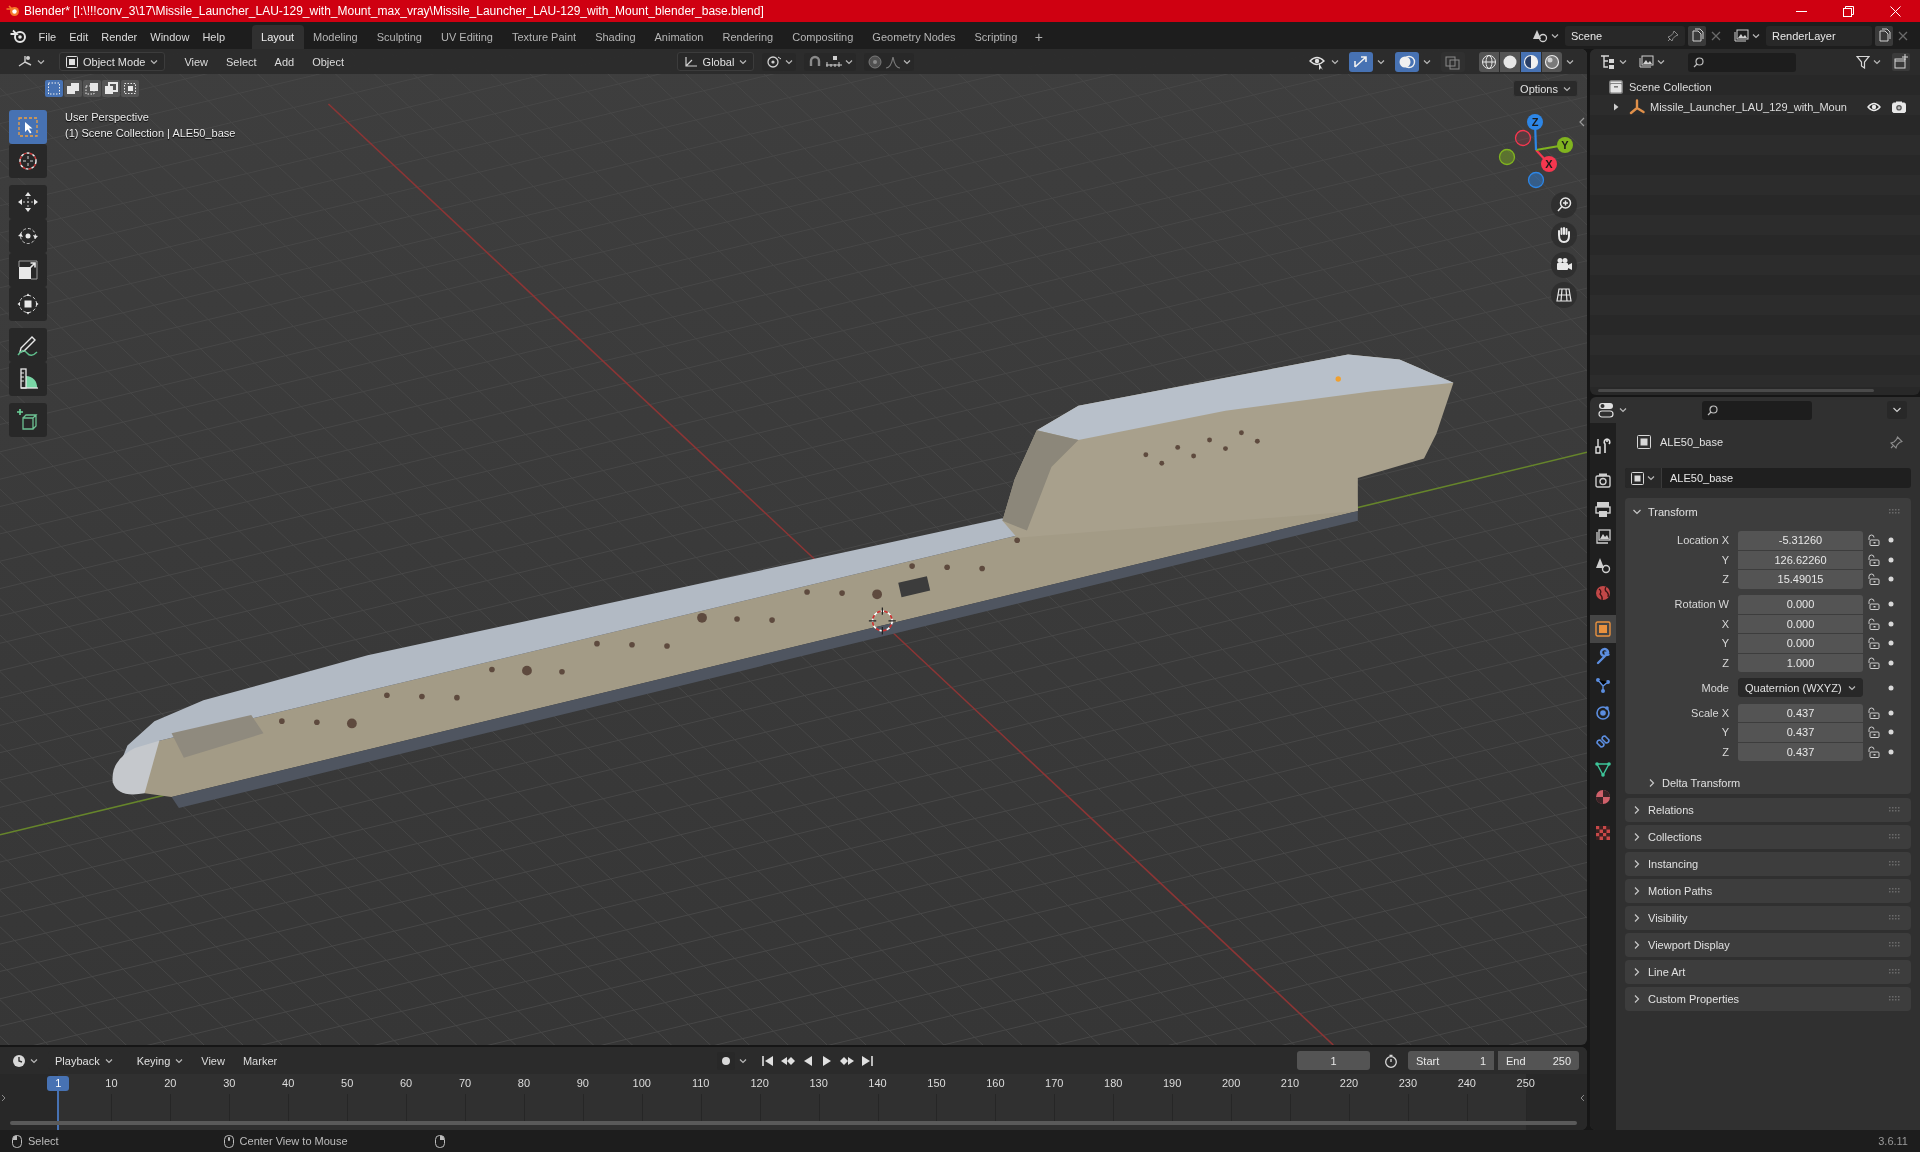  Describe the element at coordinates (1768, 809) in the screenshot. I see `panel-header: Relations` at that location.